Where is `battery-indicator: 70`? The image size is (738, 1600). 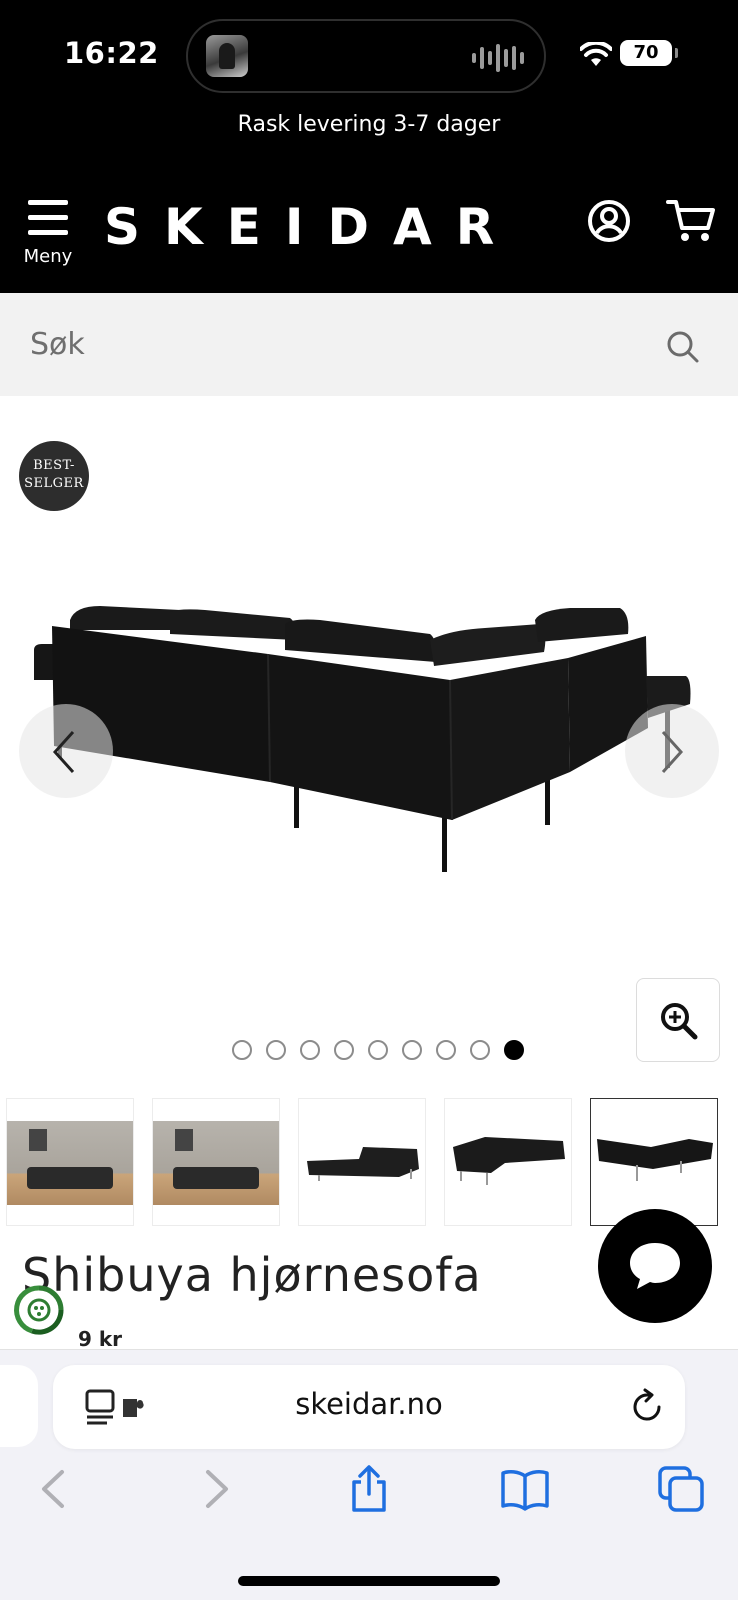
battery-indicator: 70 is located at coordinates (649, 53).